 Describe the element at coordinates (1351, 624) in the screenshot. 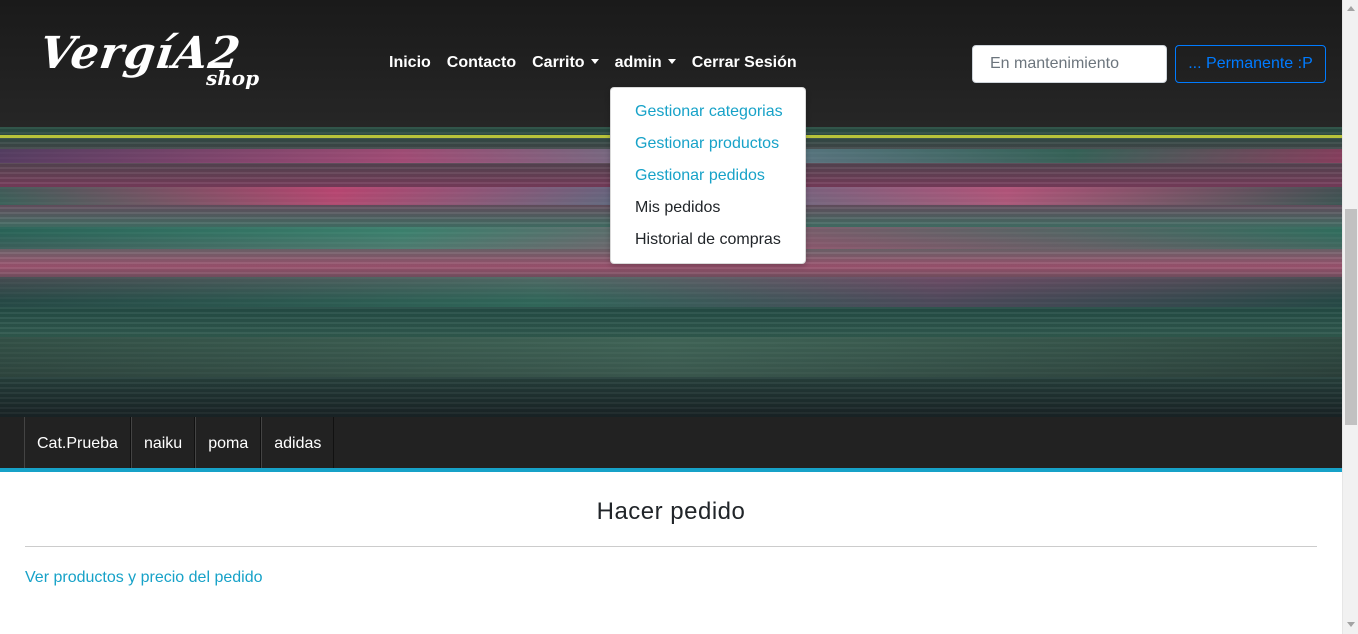

I see `scroll-down-icon` at that location.